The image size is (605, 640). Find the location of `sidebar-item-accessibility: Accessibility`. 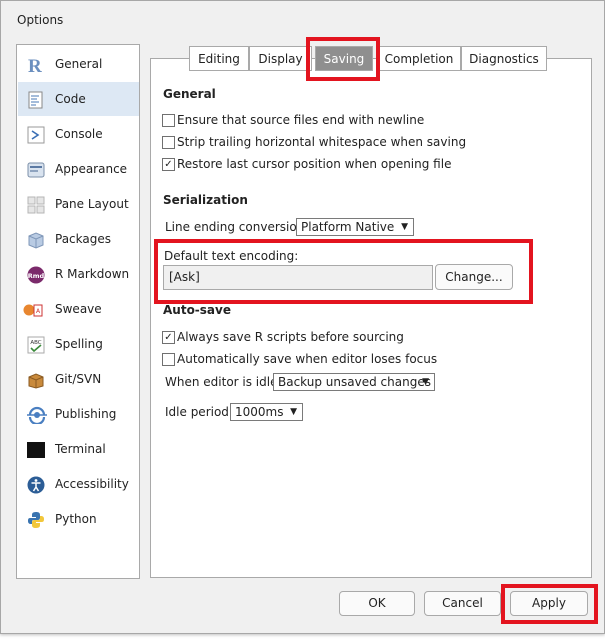

sidebar-item-accessibility: Accessibility is located at coordinates (78, 484).